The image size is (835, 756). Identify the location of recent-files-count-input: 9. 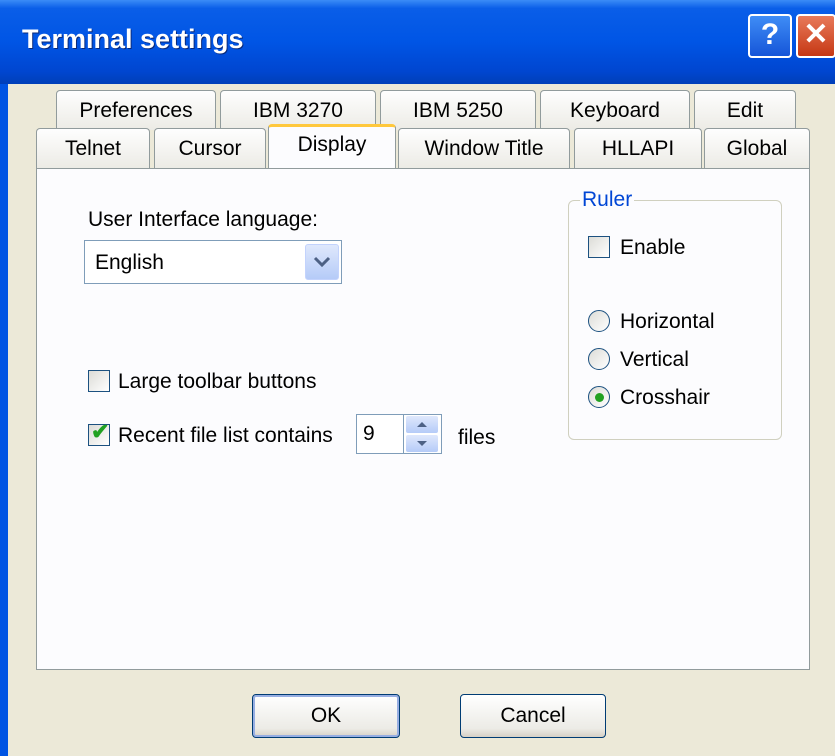
(380, 434).